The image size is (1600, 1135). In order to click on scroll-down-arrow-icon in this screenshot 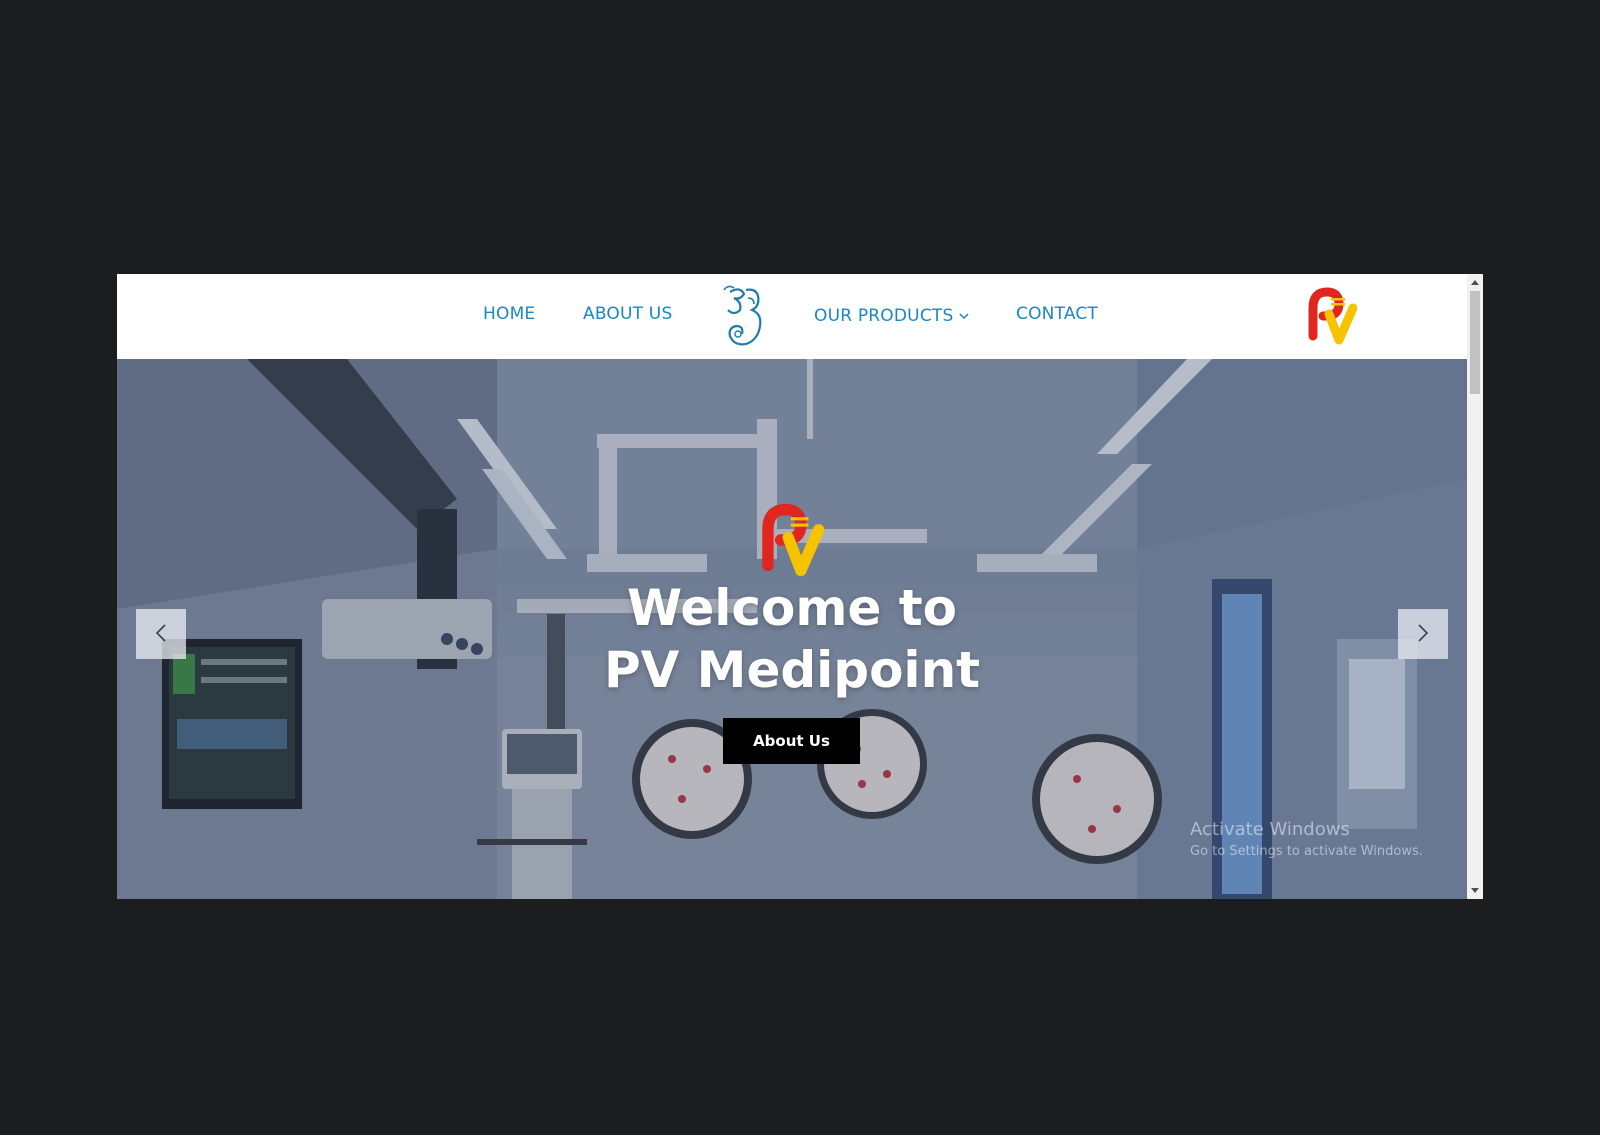, I will do `click(1475, 891)`.